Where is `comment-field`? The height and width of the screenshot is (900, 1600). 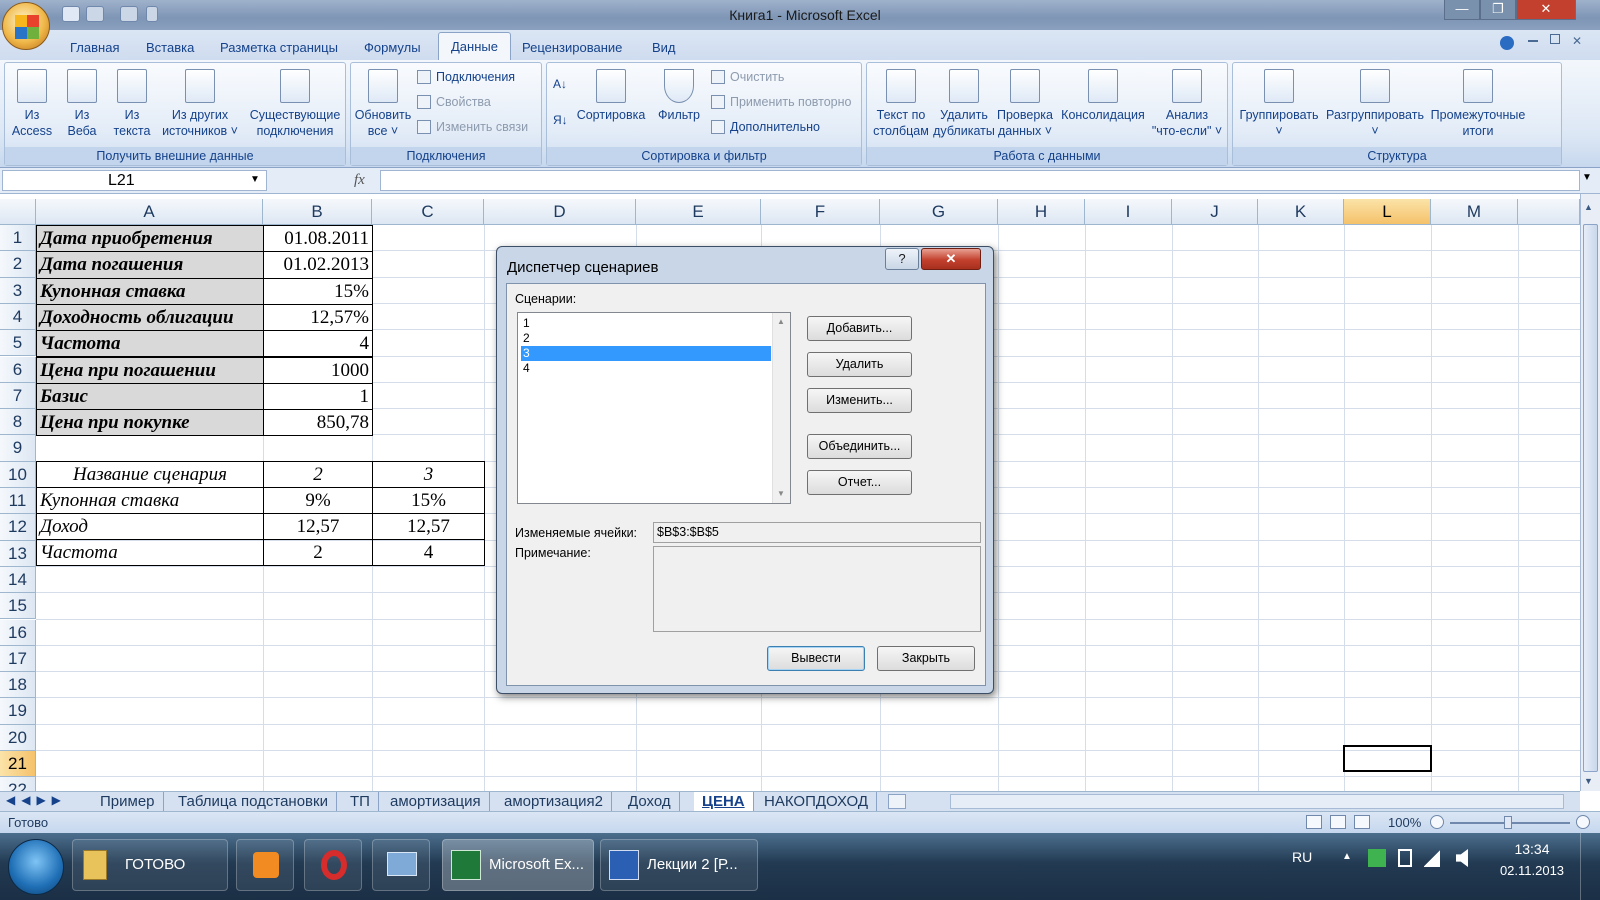
comment-field is located at coordinates (817, 589).